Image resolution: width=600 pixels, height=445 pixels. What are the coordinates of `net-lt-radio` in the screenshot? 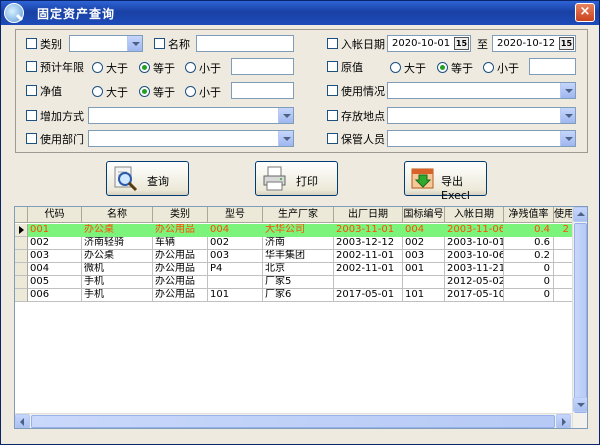 It's located at (190, 91).